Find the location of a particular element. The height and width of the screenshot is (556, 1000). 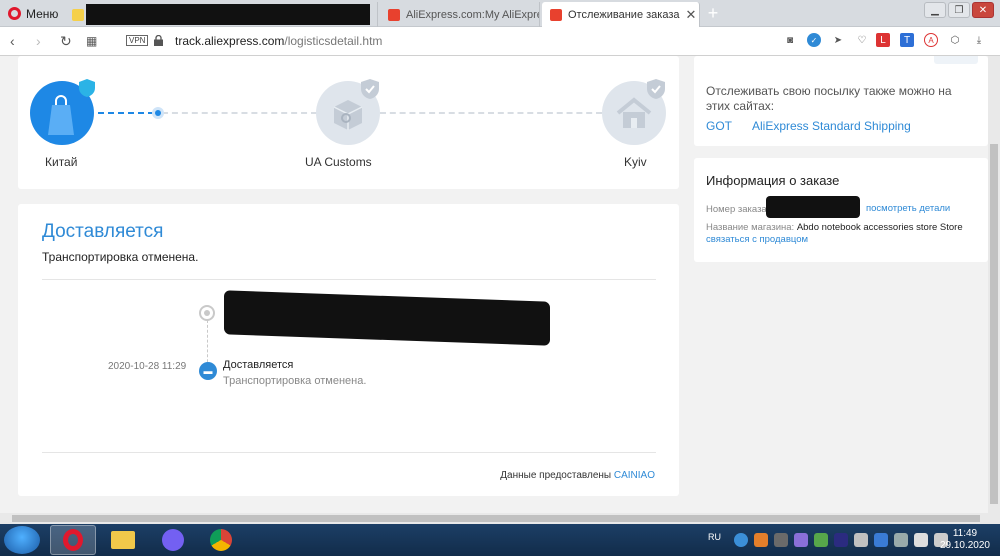

tab-tracking: Отслеживание заказа ✕ is located at coordinates (621, 14).